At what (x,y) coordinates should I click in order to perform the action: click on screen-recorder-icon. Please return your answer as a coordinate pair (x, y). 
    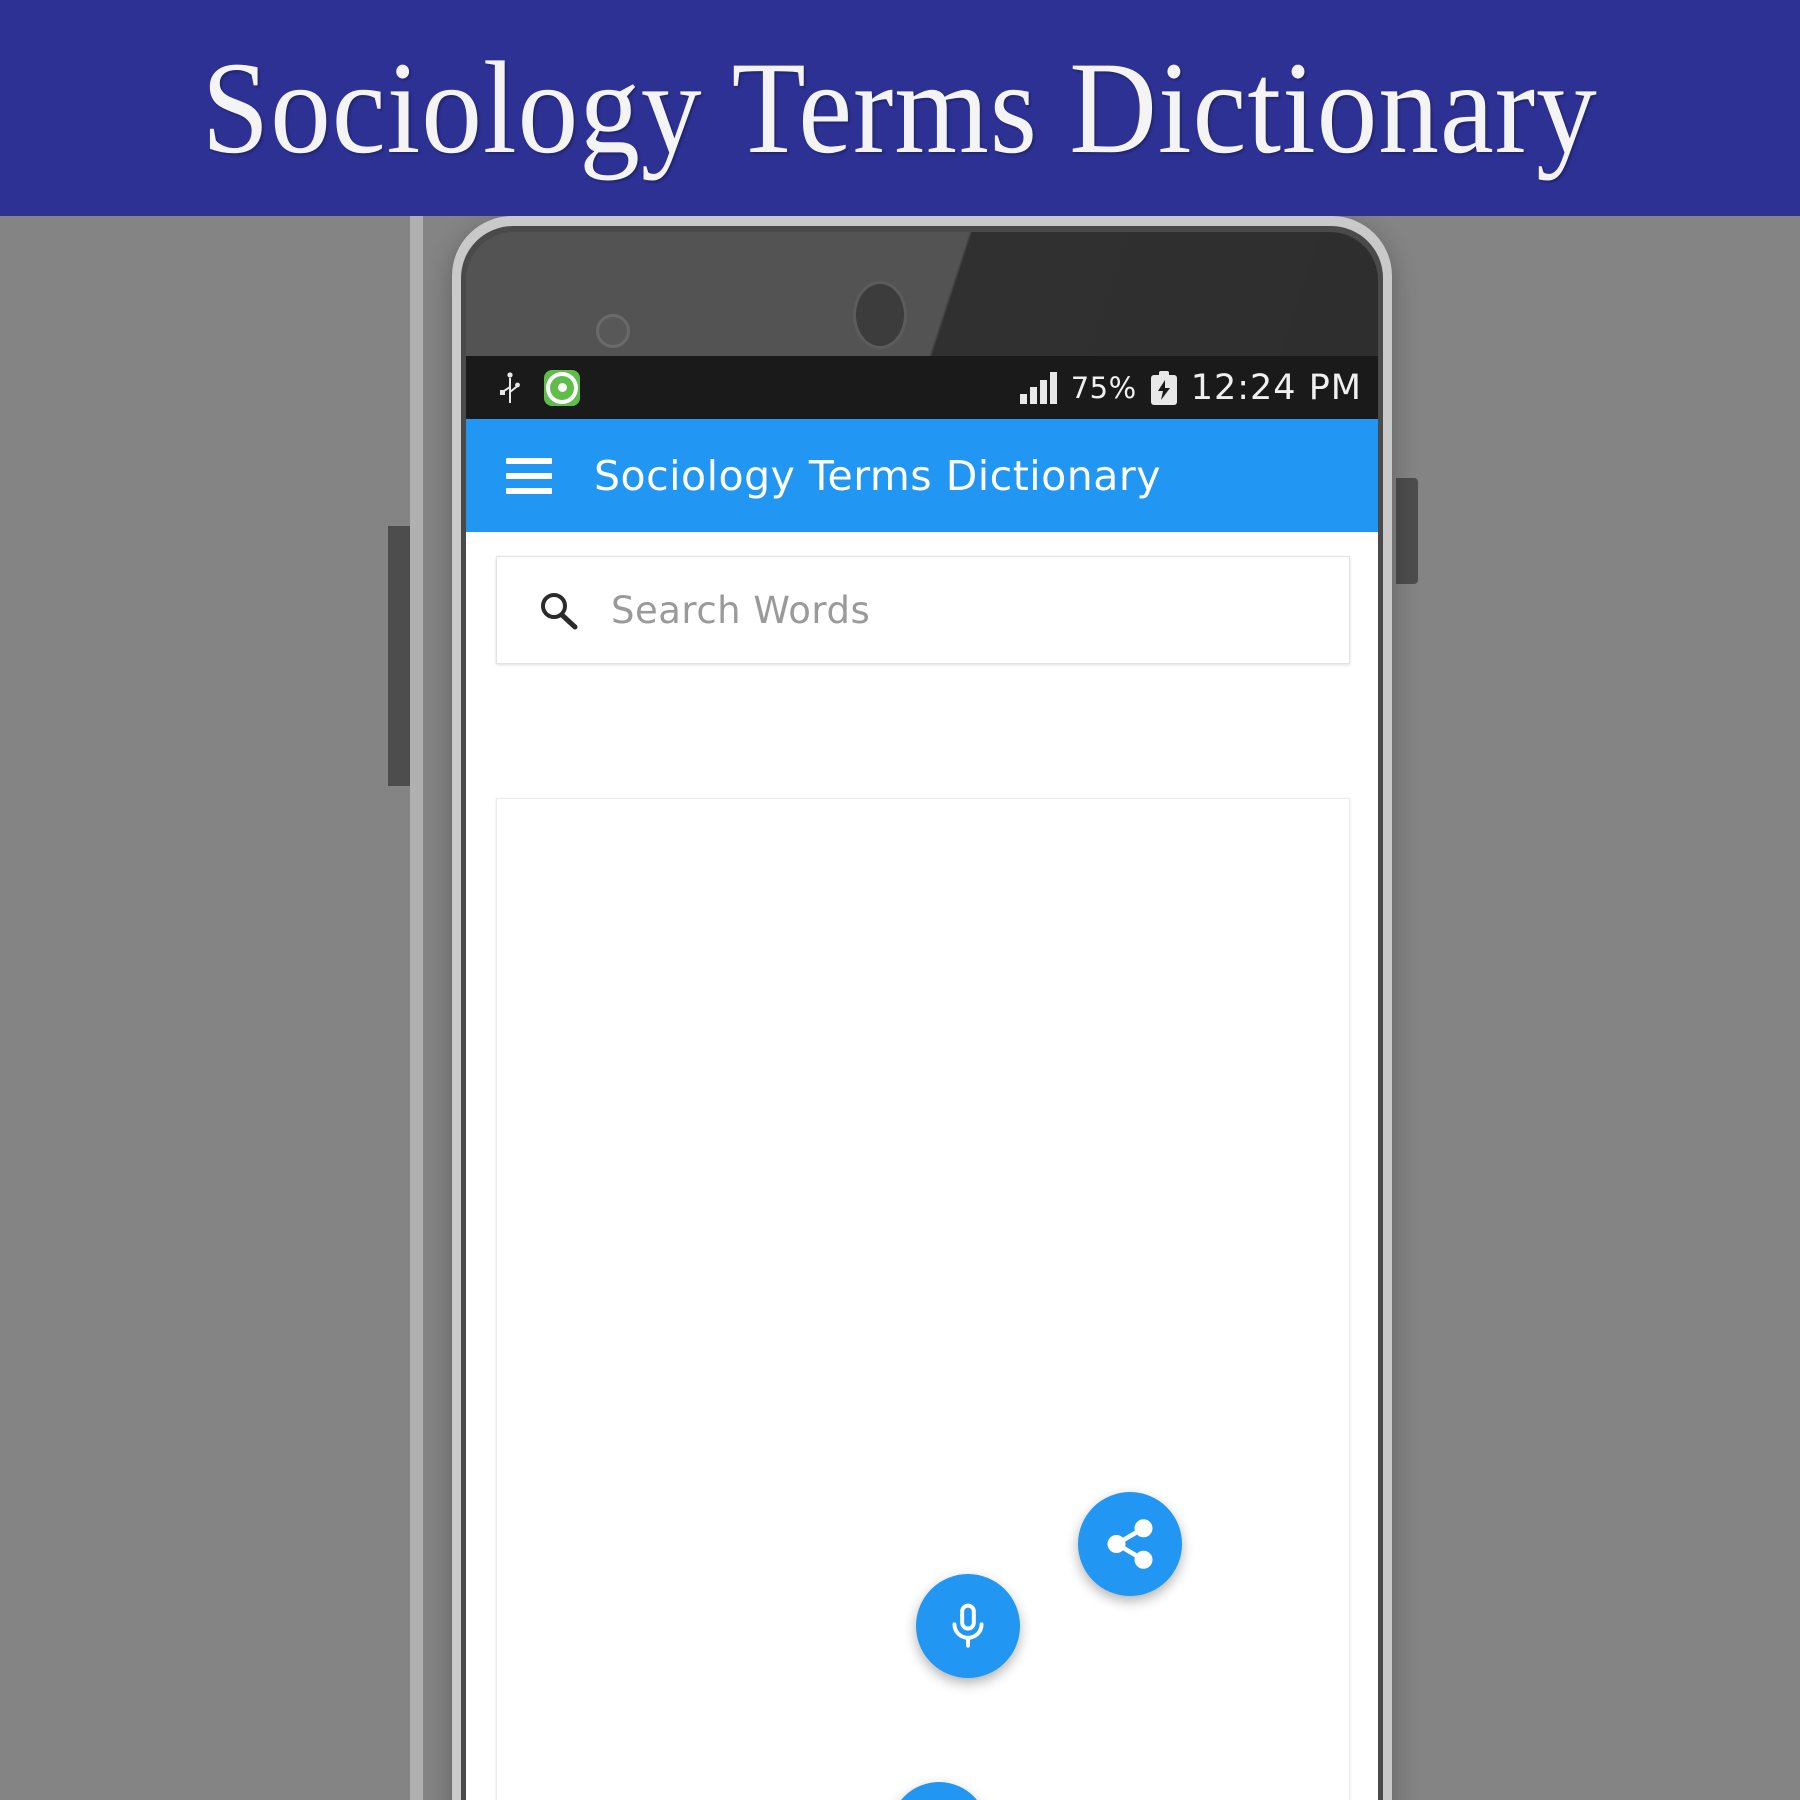
    Looking at the image, I should click on (562, 387).